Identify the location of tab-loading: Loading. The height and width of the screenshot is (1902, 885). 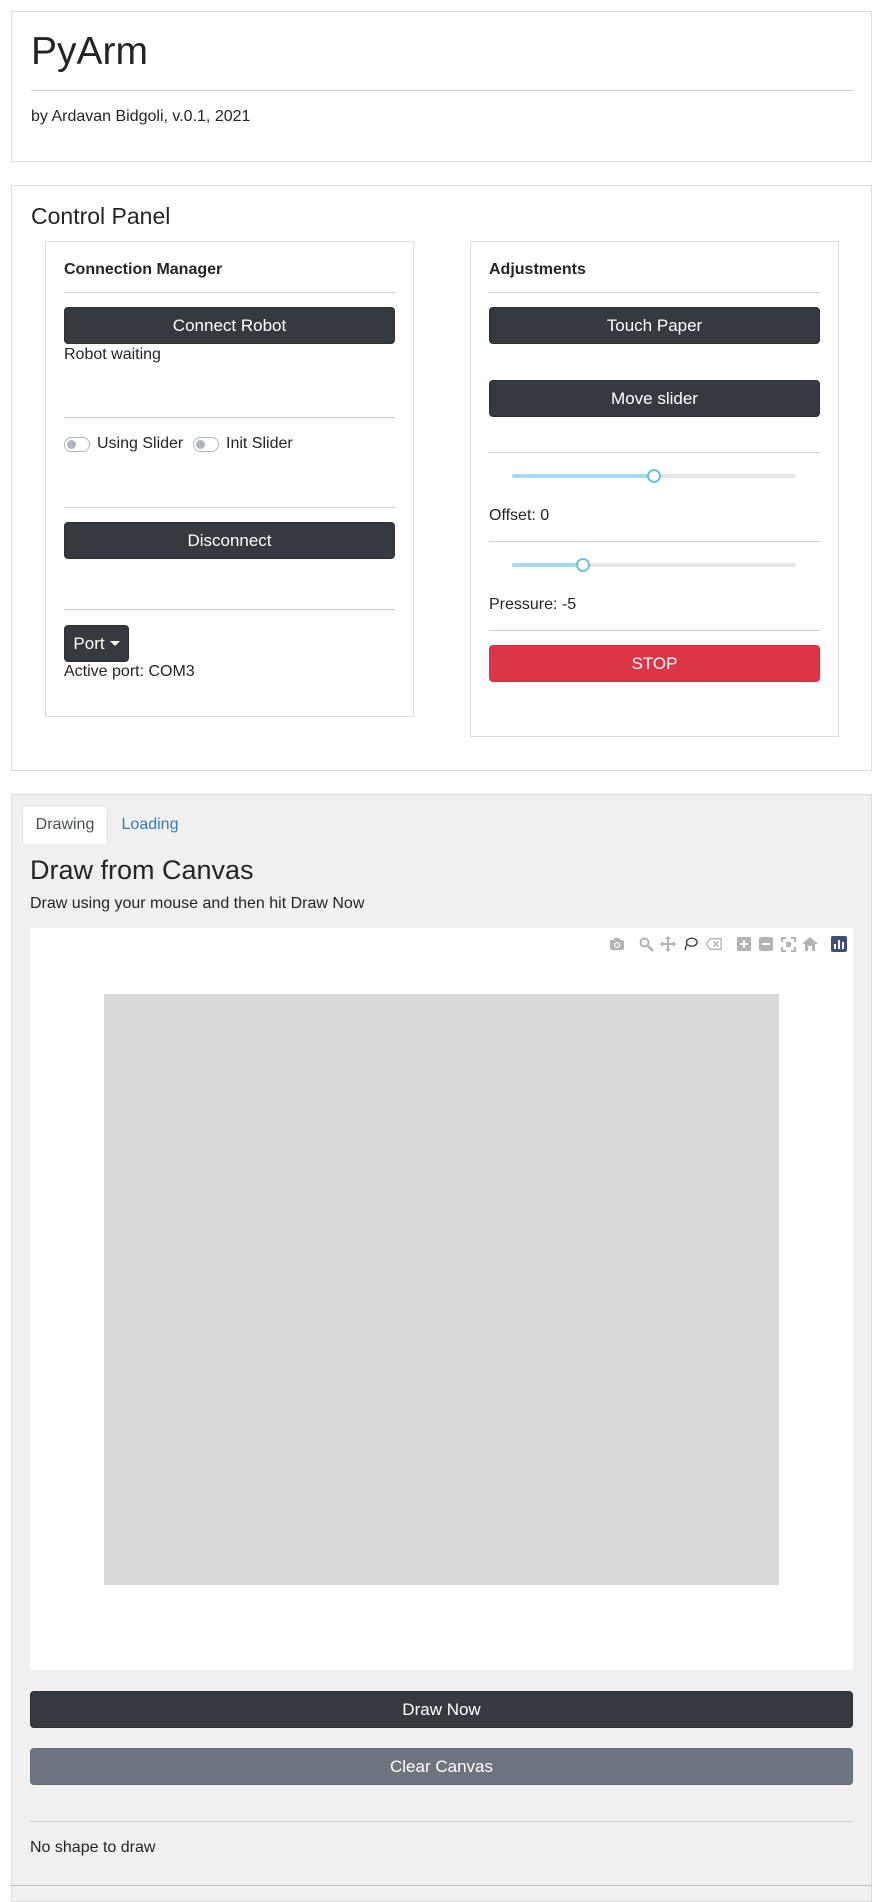
(150, 824).